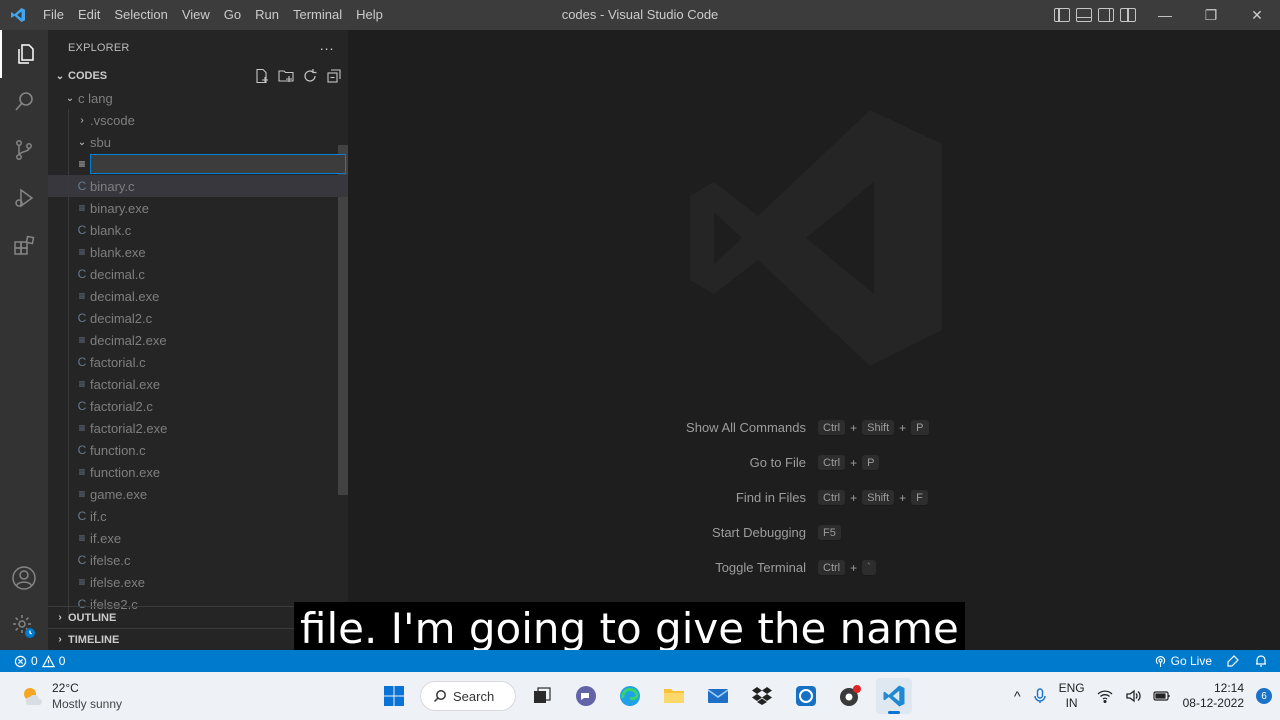 This screenshot has height=720, width=1280. I want to click on menu-file: File, so click(53, 15).